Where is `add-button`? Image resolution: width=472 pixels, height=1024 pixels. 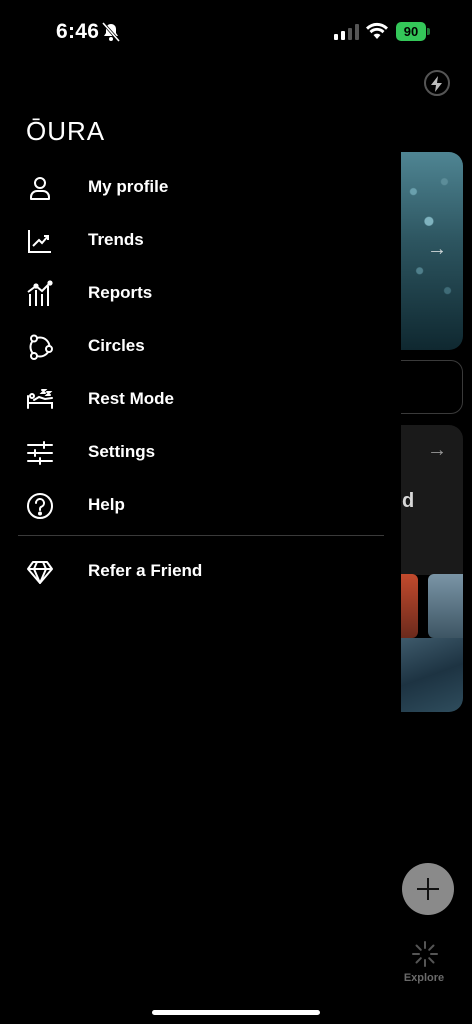 add-button is located at coordinates (428, 889).